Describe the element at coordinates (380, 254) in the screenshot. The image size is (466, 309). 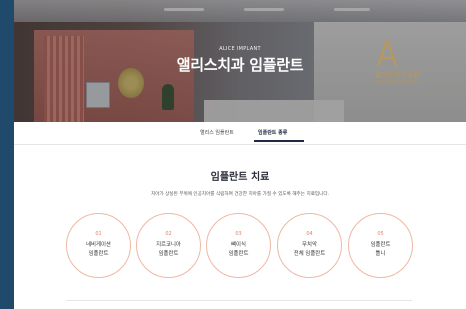
I see `item-label: 틀니` at that location.